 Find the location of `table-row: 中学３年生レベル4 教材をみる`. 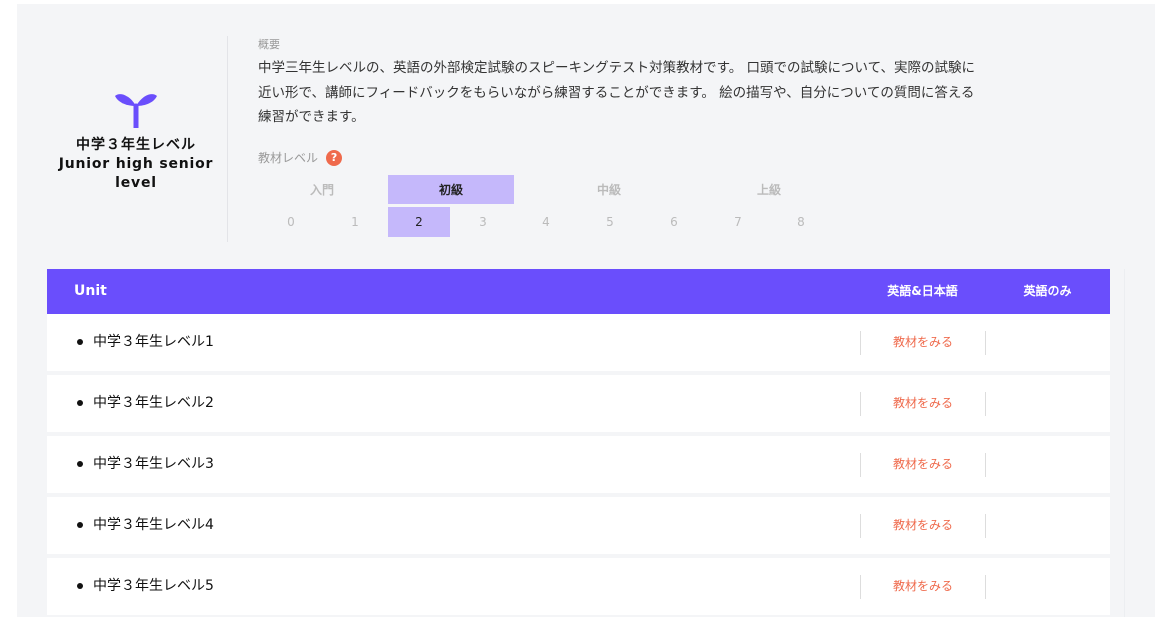

table-row: 中学３年生レベル4 教材をみる is located at coordinates (578, 525).